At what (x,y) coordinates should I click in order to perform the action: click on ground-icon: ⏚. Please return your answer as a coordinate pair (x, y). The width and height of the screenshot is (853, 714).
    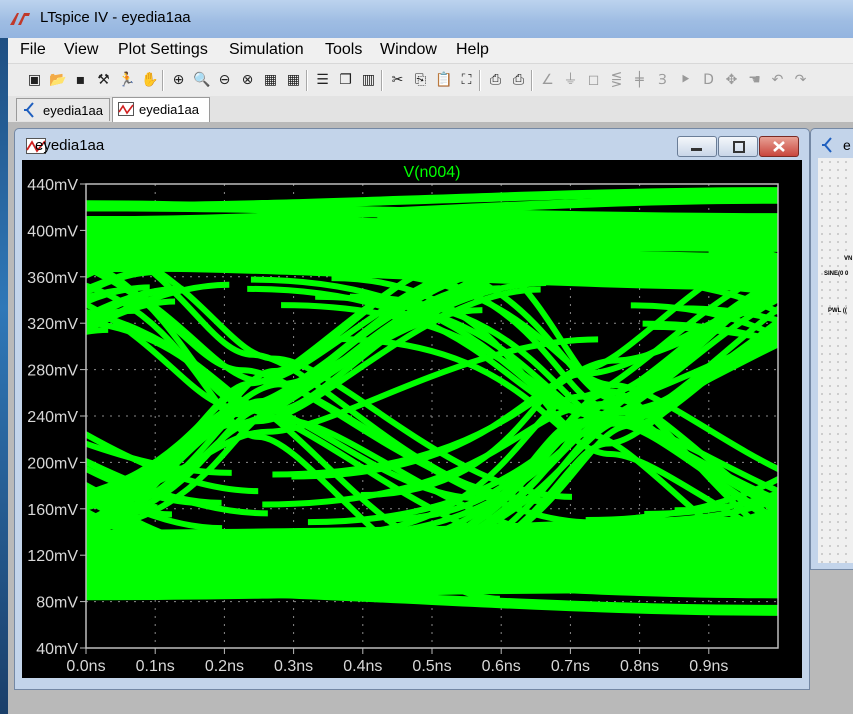
    Looking at the image, I should click on (570, 80).